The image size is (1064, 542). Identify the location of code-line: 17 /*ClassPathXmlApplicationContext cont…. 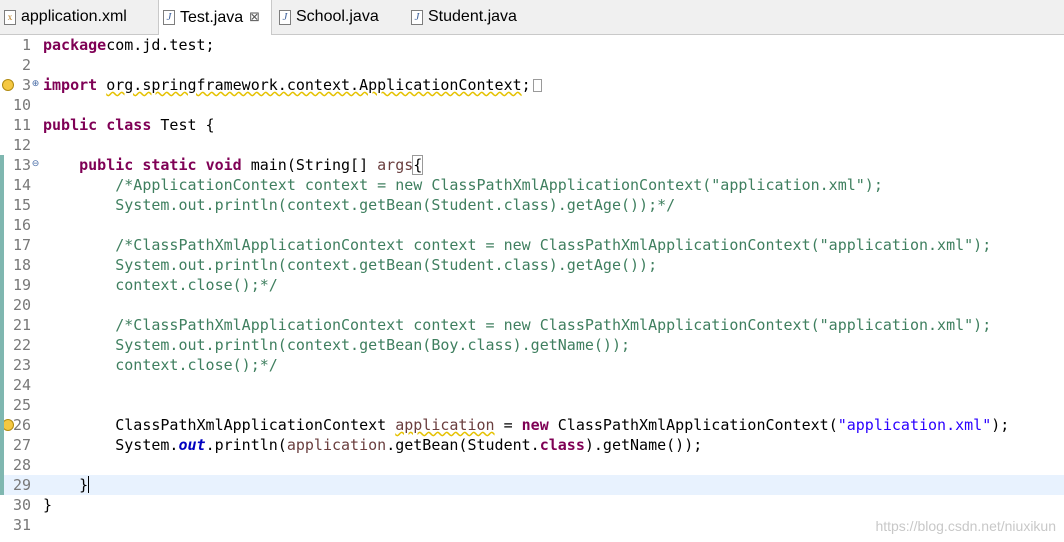
(532, 245).